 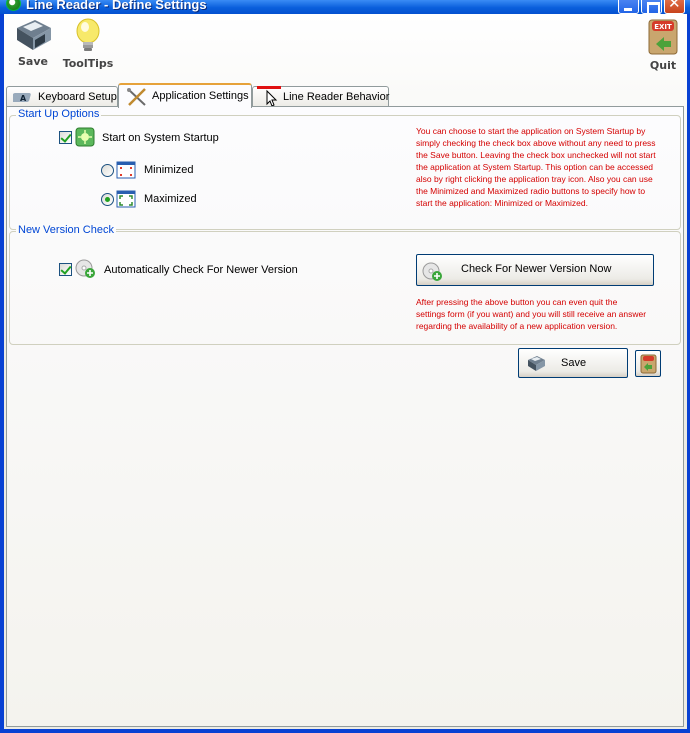 I want to click on start-on-startup-checkbox, so click(x=65, y=137).